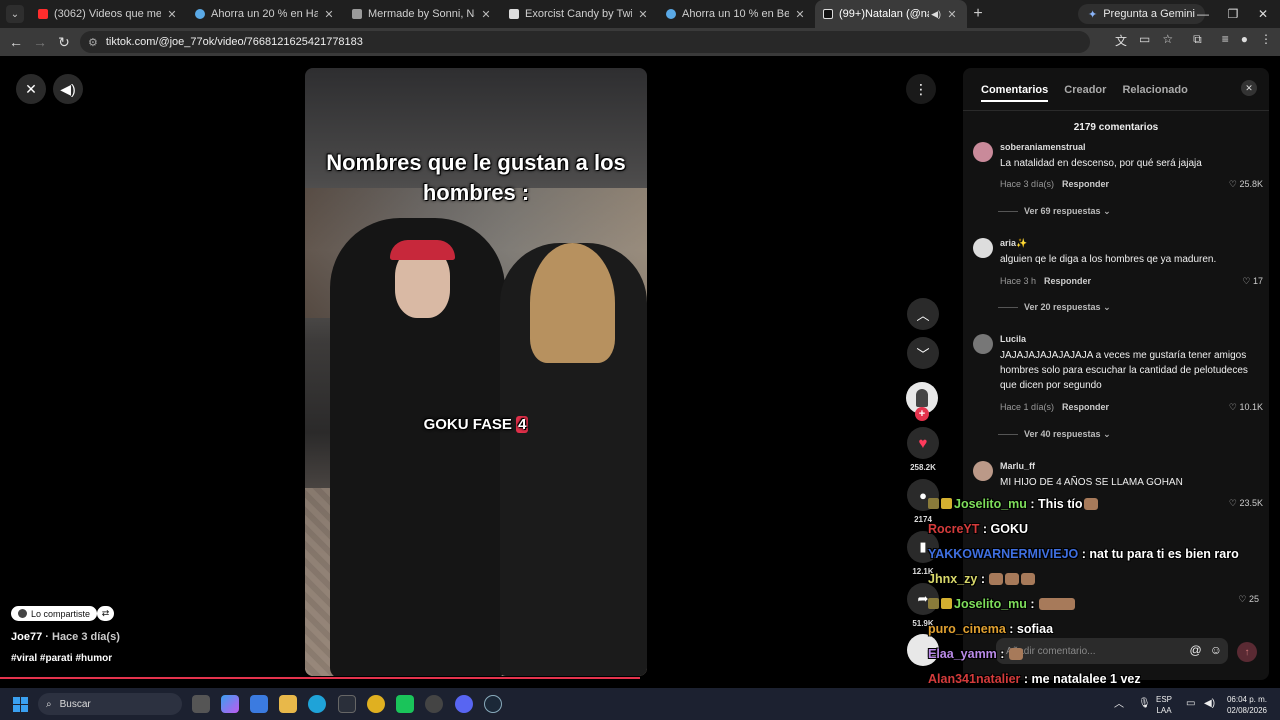  Describe the element at coordinates (1054, 307) in the screenshot. I see `view-replies-button: Ver 20 respuestas ⌄` at that location.